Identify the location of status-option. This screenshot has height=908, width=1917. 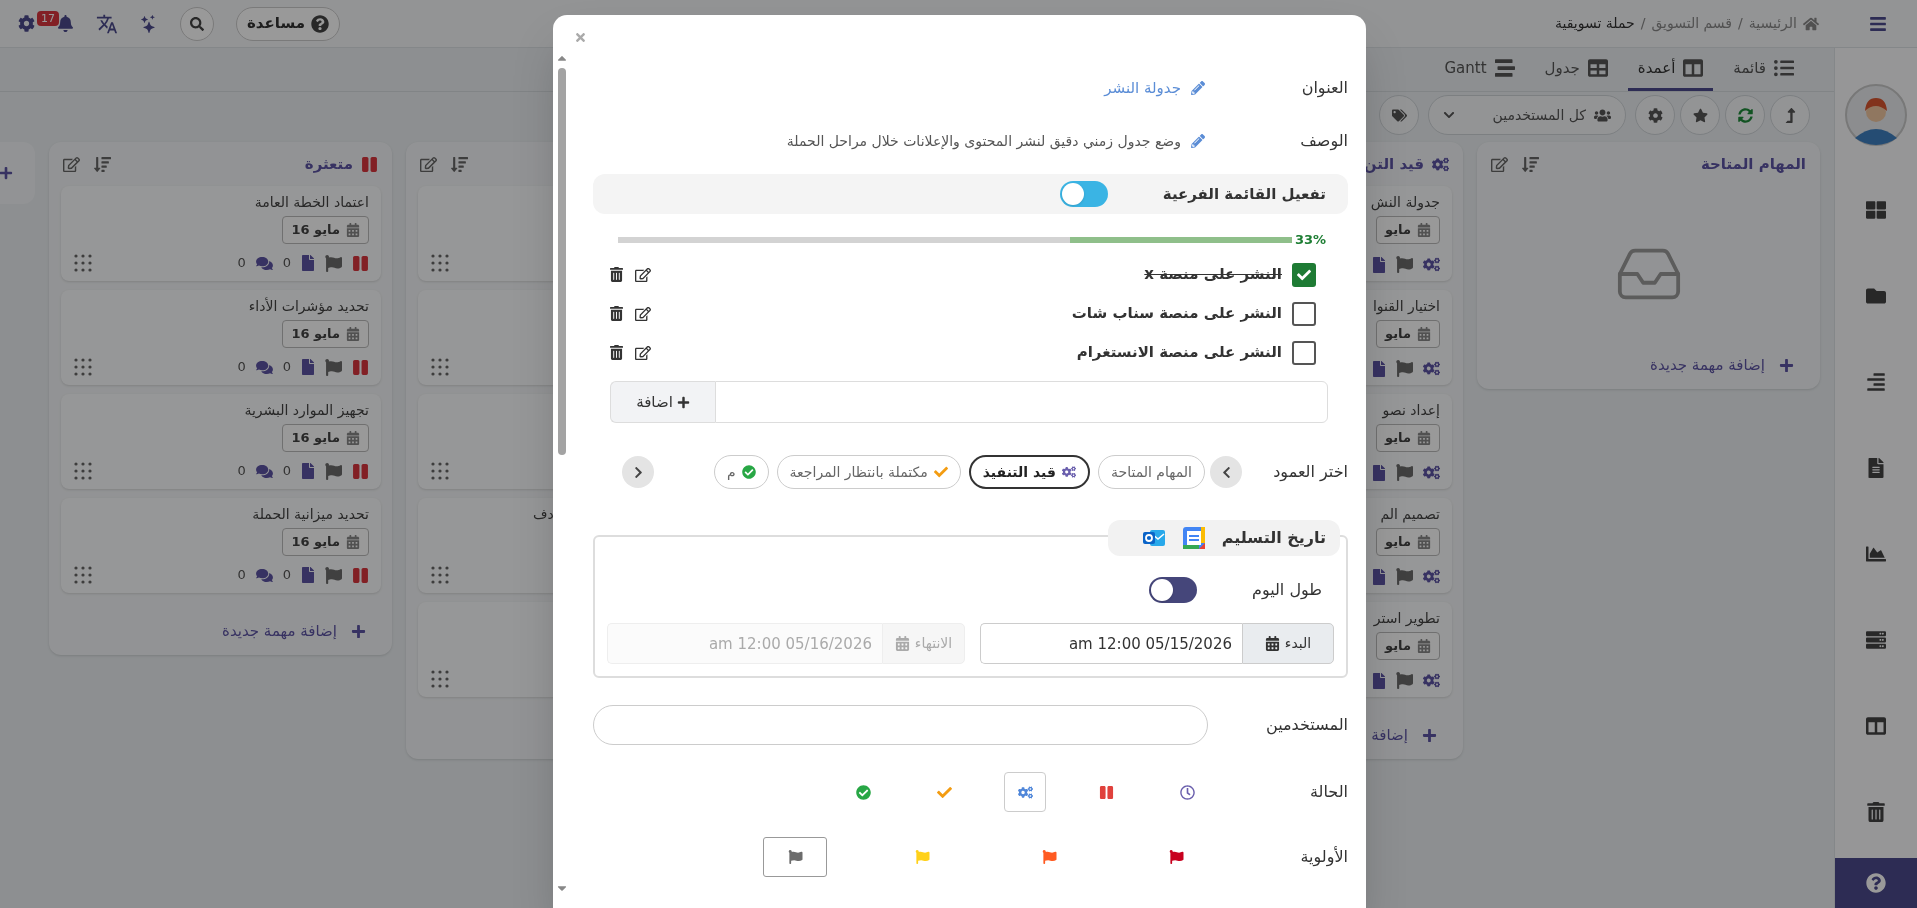
(1025, 792).